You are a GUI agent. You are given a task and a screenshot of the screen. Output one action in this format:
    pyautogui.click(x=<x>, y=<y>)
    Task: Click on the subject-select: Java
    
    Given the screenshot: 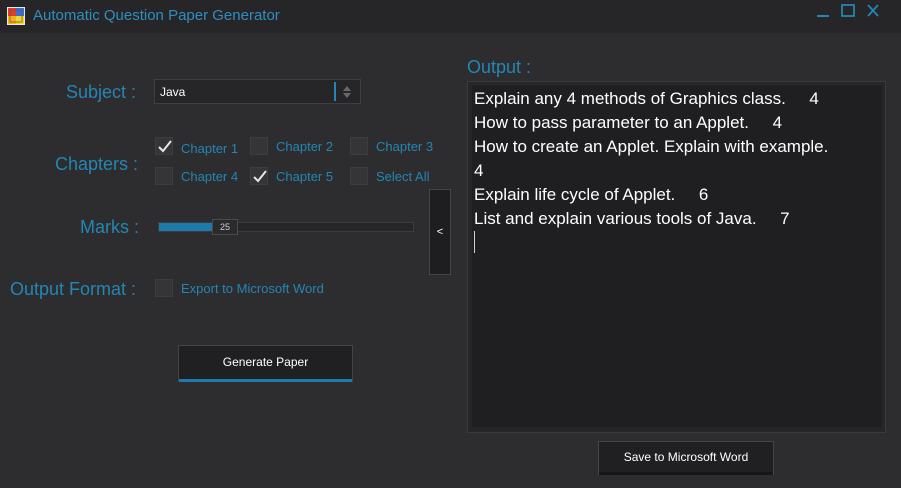 What is the action you would take?
    pyautogui.click(x=257, y=91)
    